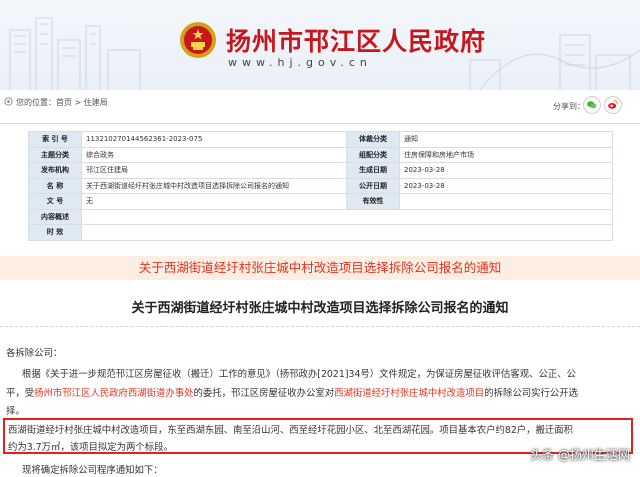 The height and width of the screenshot is (477, 640). Describe the element at coordinates (373, 154) in the screenshot. I see `org-theme-label: 组配分类` at that location.